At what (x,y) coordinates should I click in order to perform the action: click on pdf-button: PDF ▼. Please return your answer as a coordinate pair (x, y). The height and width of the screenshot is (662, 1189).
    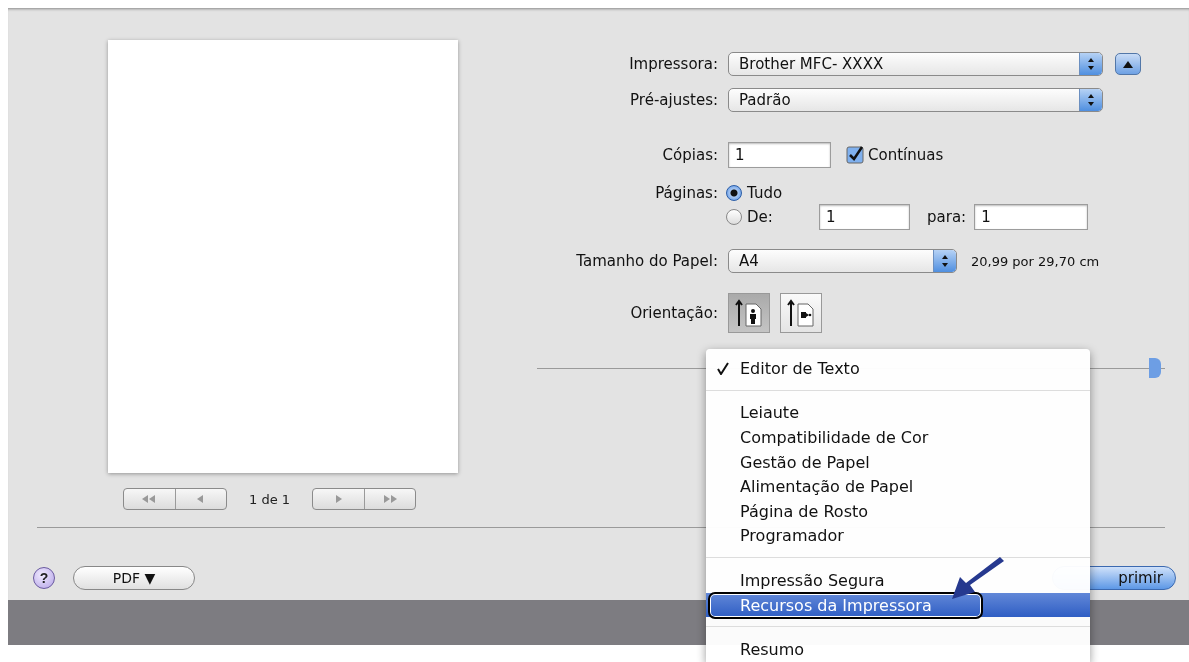
    Looking at the image, I should click on (134, 578).